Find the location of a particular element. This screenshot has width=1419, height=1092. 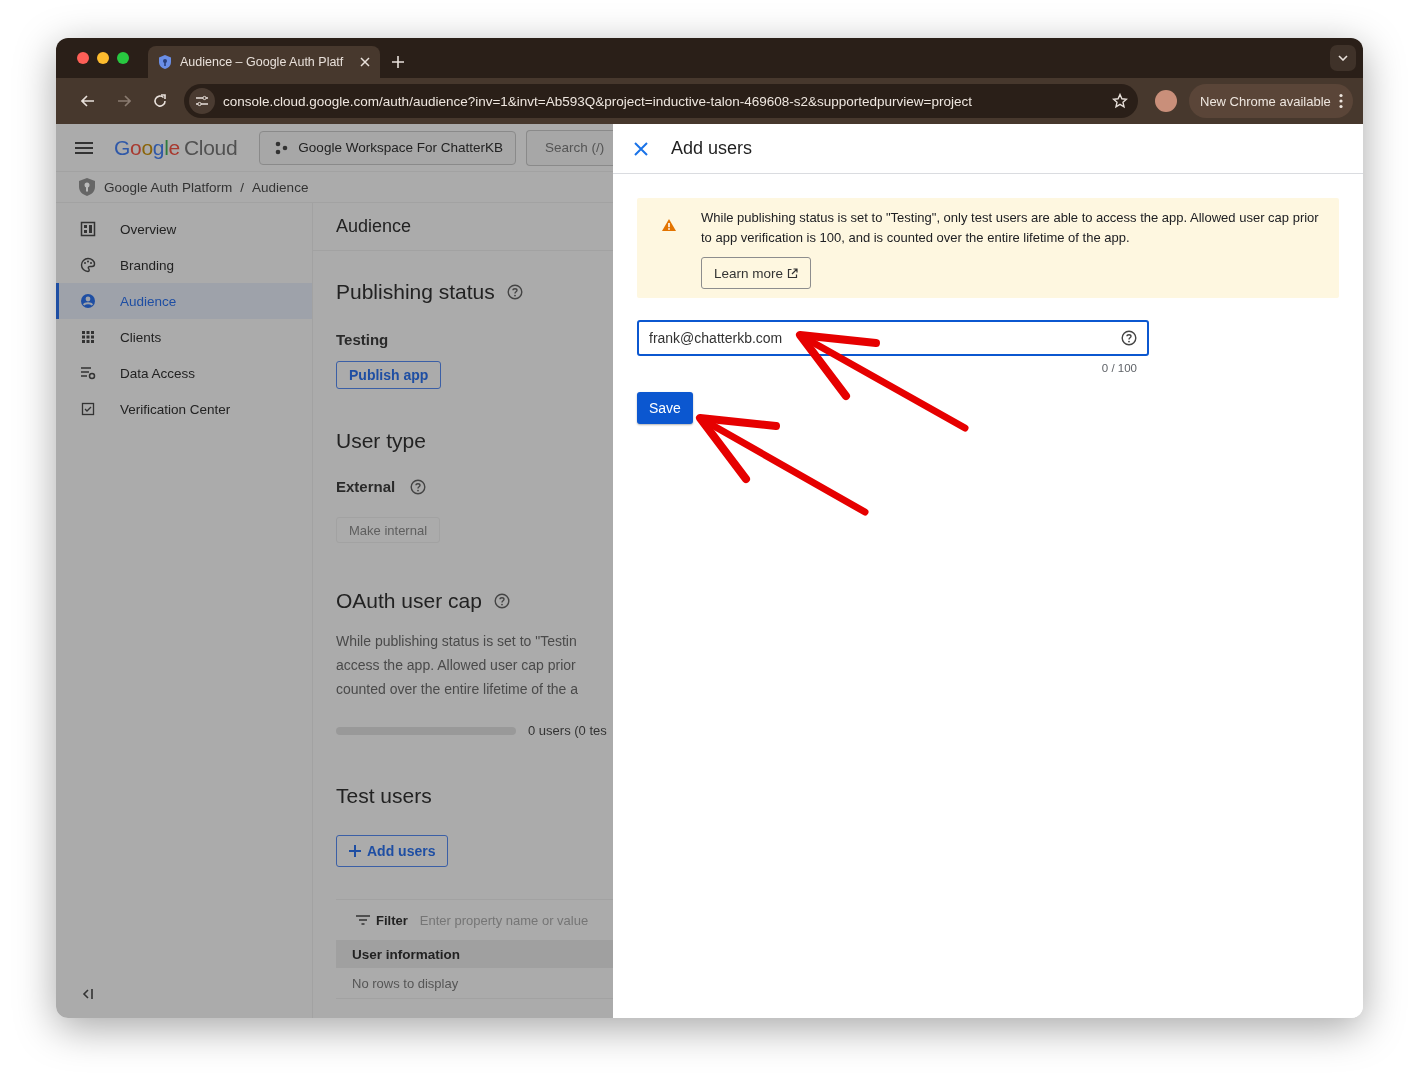

browser-tab: Audience – Google Auth Platf is located at coordinates (264, 62).